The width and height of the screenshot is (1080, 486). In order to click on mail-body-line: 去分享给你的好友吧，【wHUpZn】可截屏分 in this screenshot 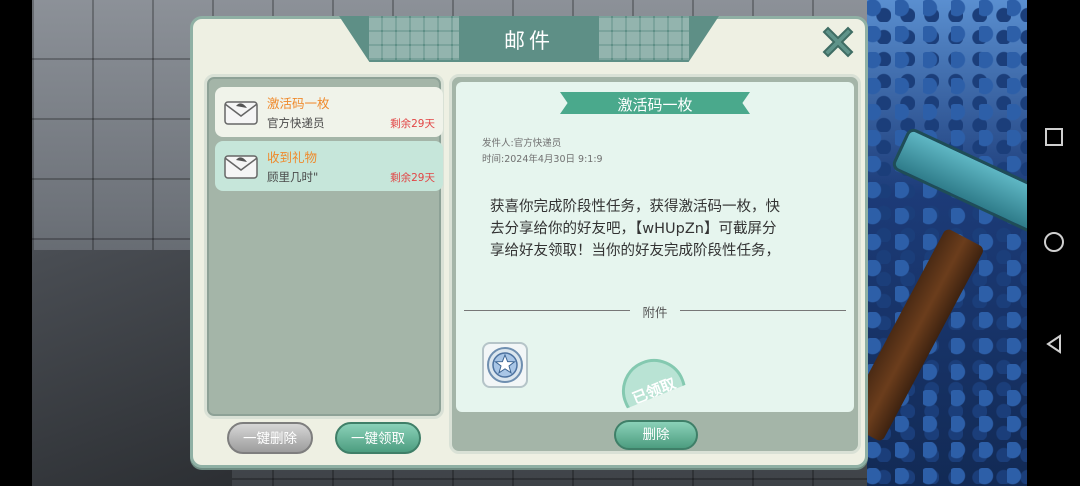, I will do `click(633, 229)`.